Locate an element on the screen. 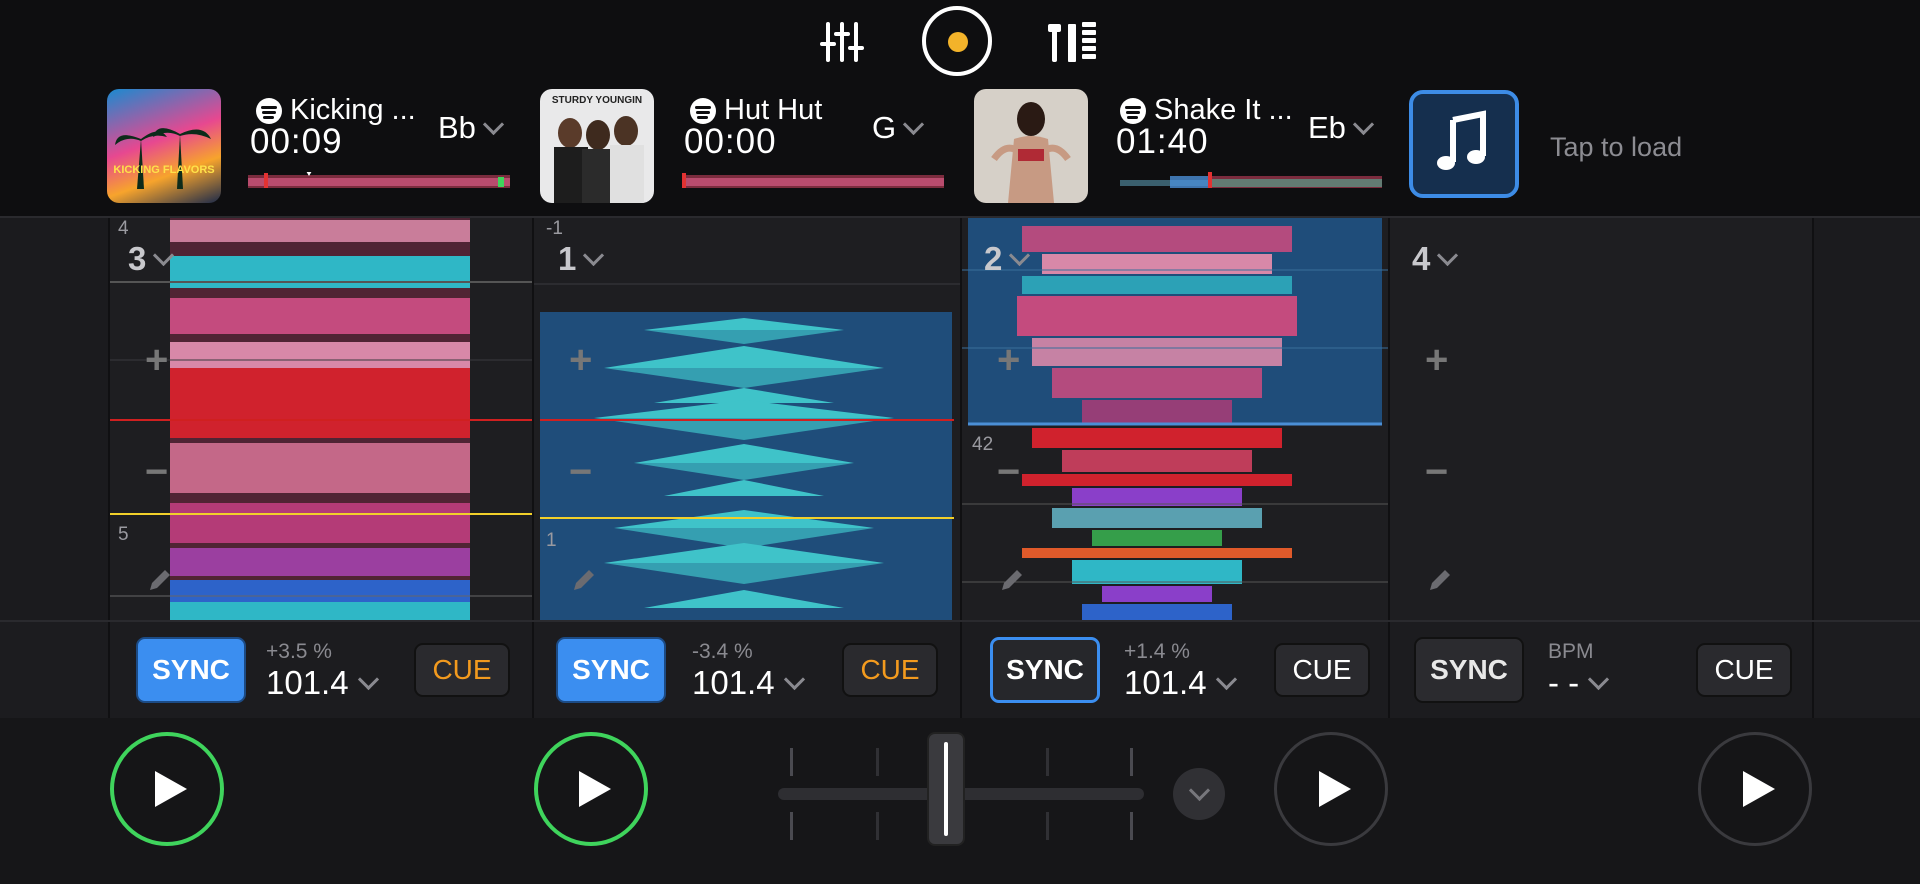  deck-2-artwork: STURDY YOUNGIN is located at coordinates (597, 146).